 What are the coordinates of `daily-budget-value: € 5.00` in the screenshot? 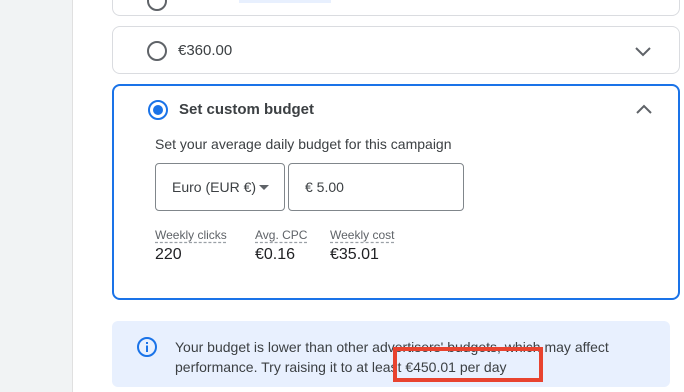 It's located at (324, 187).